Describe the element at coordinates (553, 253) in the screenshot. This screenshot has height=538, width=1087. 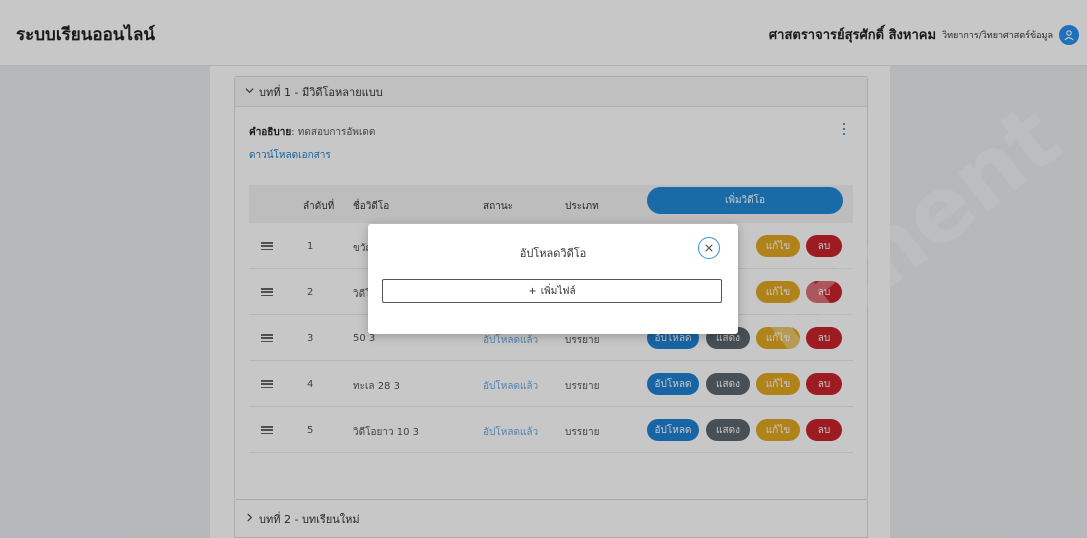
I see `modal-title: อัปโหลดวิดีโอ` at that location.